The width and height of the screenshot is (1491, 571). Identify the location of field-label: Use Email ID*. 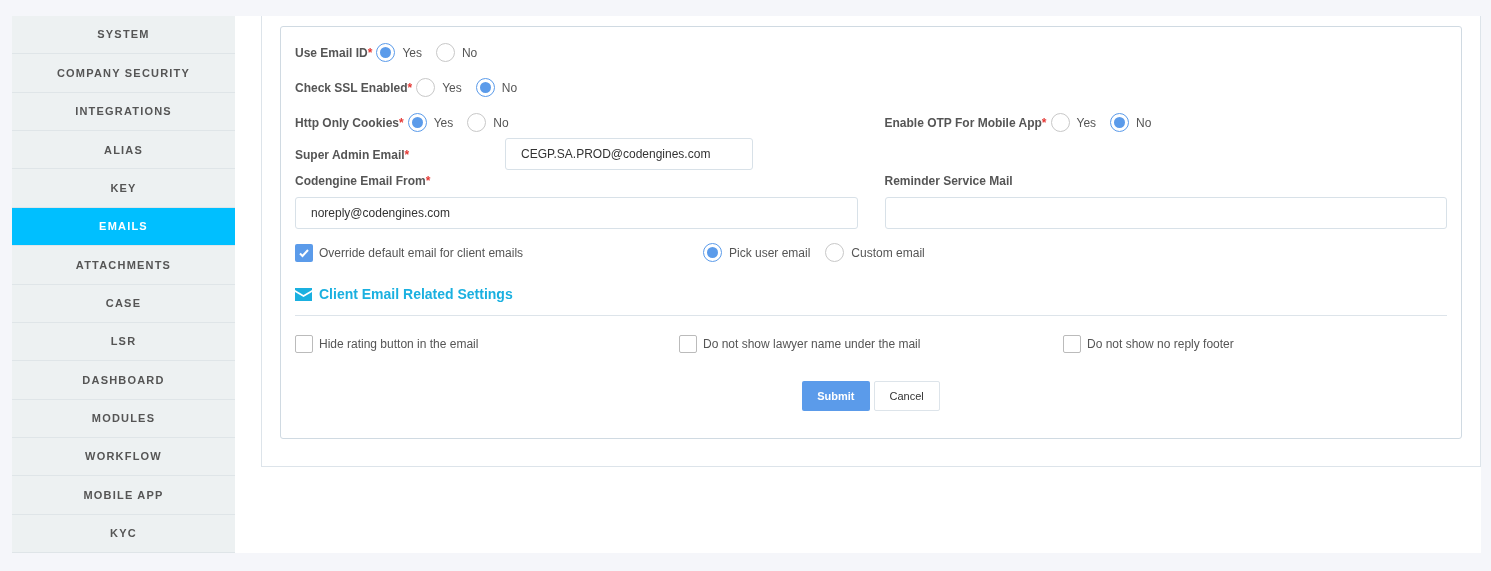
(334, 53).